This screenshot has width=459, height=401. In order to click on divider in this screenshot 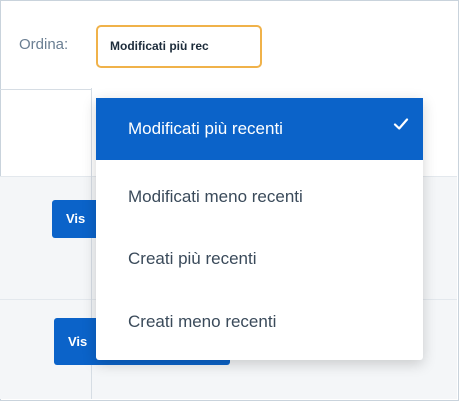, I will do `click(46, 89)`.